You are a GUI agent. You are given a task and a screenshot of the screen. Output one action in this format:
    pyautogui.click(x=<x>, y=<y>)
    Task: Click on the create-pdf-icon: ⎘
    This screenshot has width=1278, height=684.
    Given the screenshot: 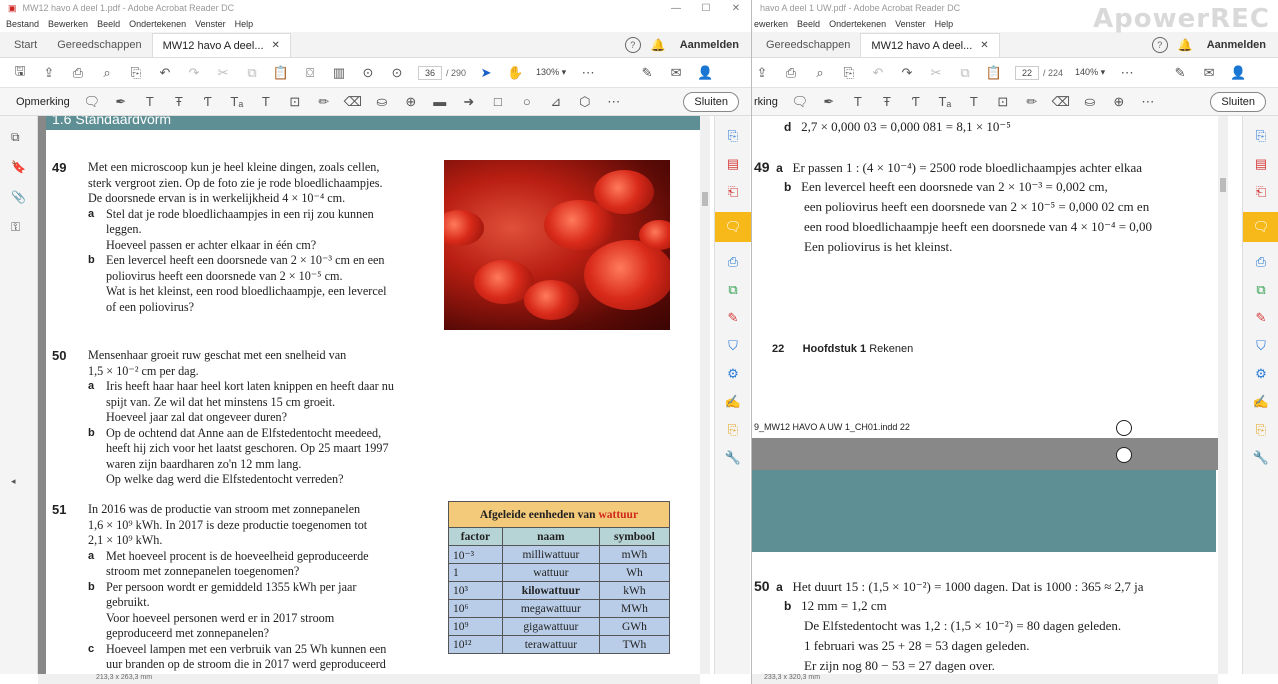 What is the action you would take?
    pyautogui.click(x=1261, y=136)
    